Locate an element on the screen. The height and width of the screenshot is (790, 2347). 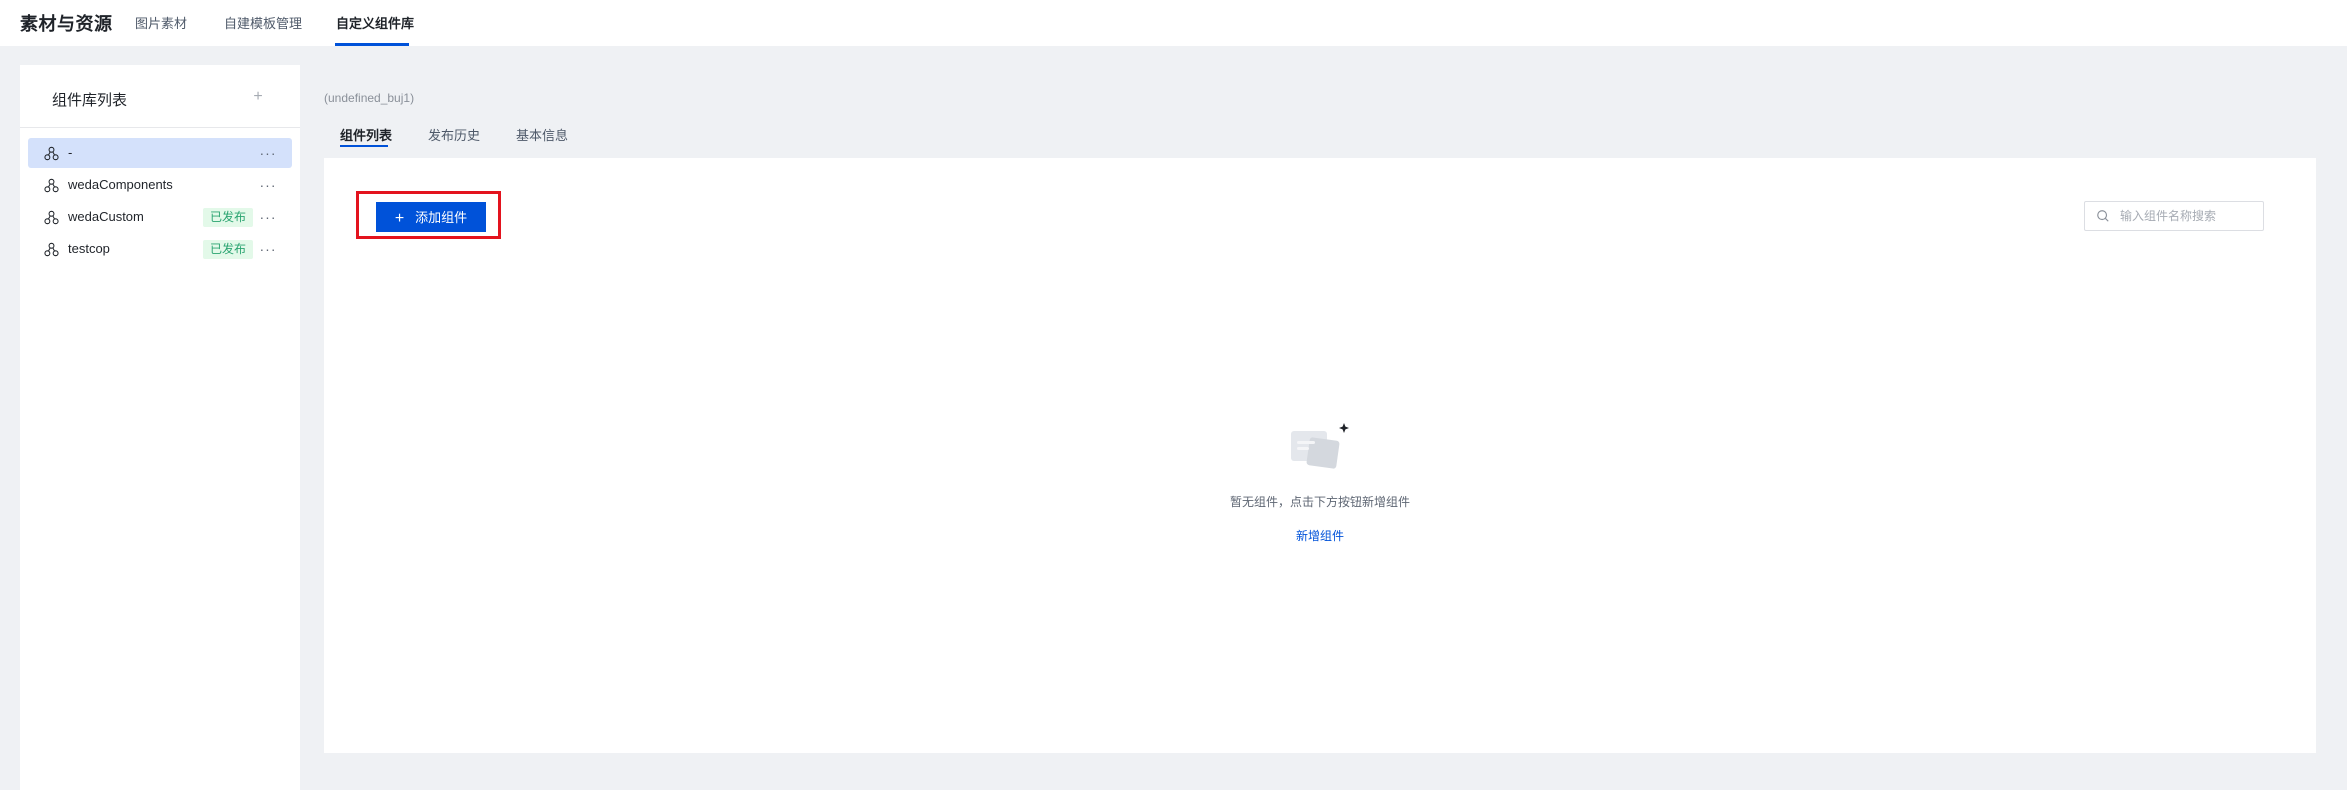
new-component-link-row: 新增组件 is located at coordinates (1320, 535).